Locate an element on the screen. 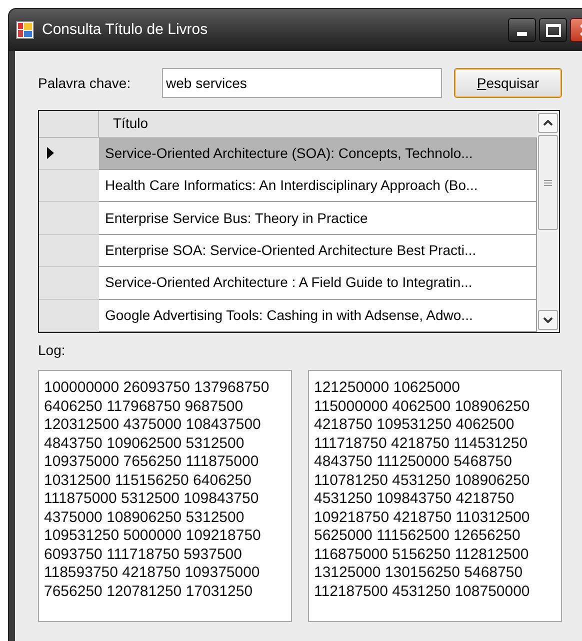 The image size is (582, 641). window-title: Consulta Título de Livros is located at coordinates (125, 30).